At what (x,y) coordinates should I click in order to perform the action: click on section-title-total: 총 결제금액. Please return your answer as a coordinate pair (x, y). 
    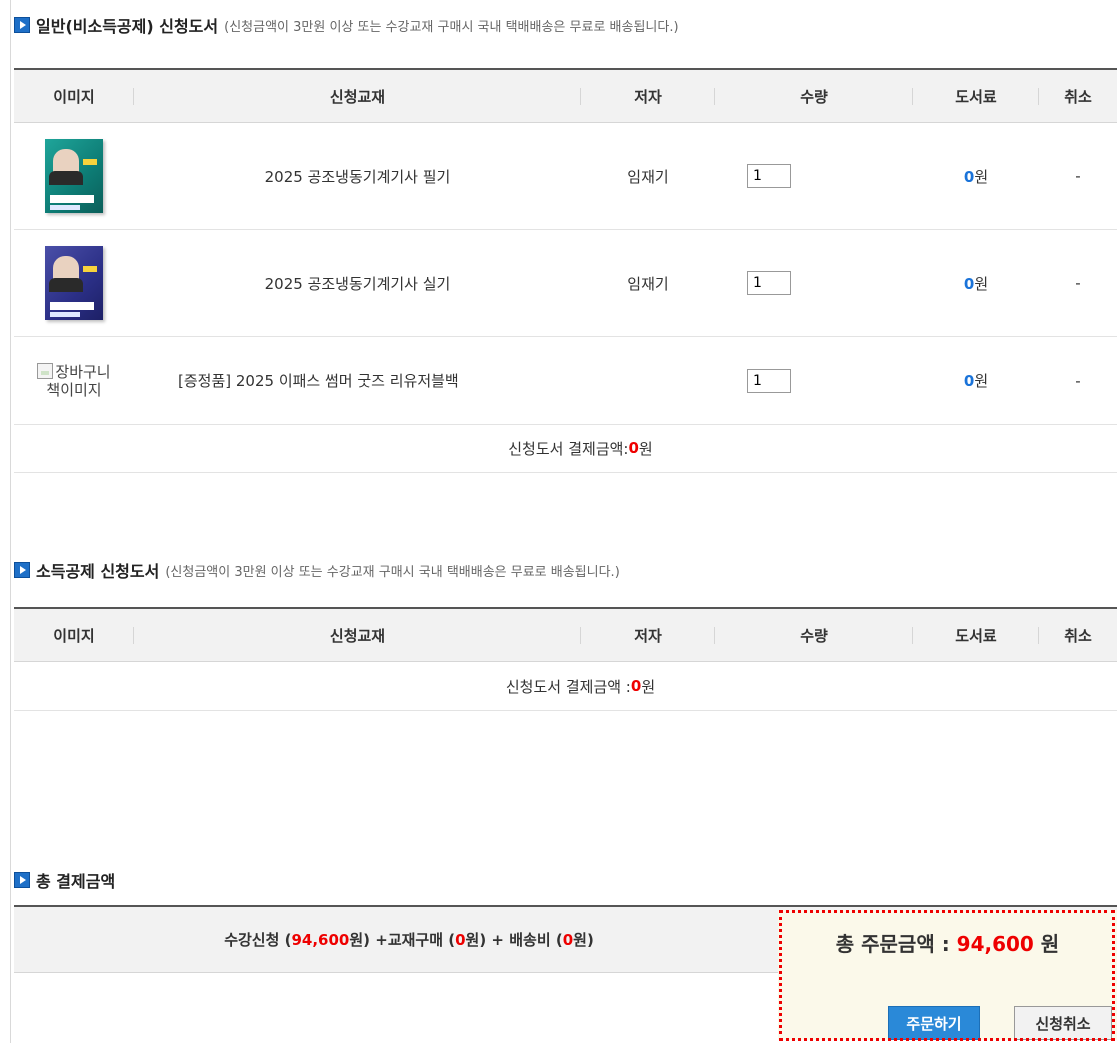
    Looking at the image, I should click on (64, 880).